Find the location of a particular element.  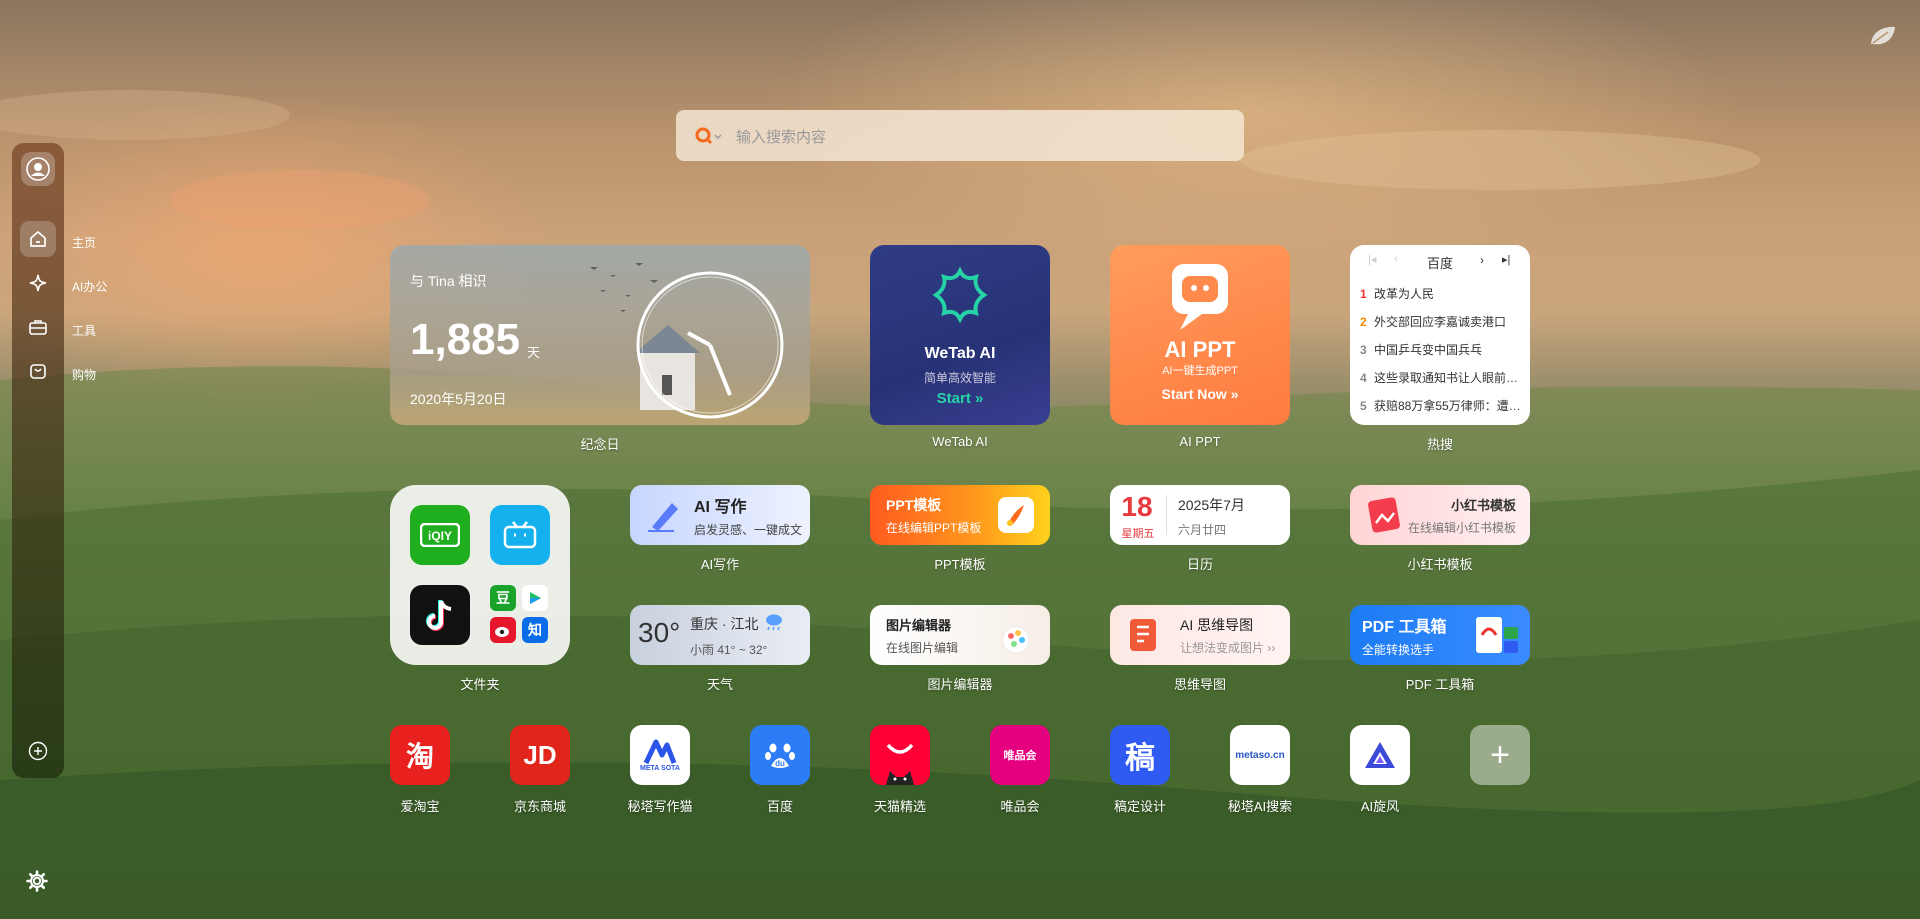

sidebar-item-ai-office is located at coordinates (38, 283).